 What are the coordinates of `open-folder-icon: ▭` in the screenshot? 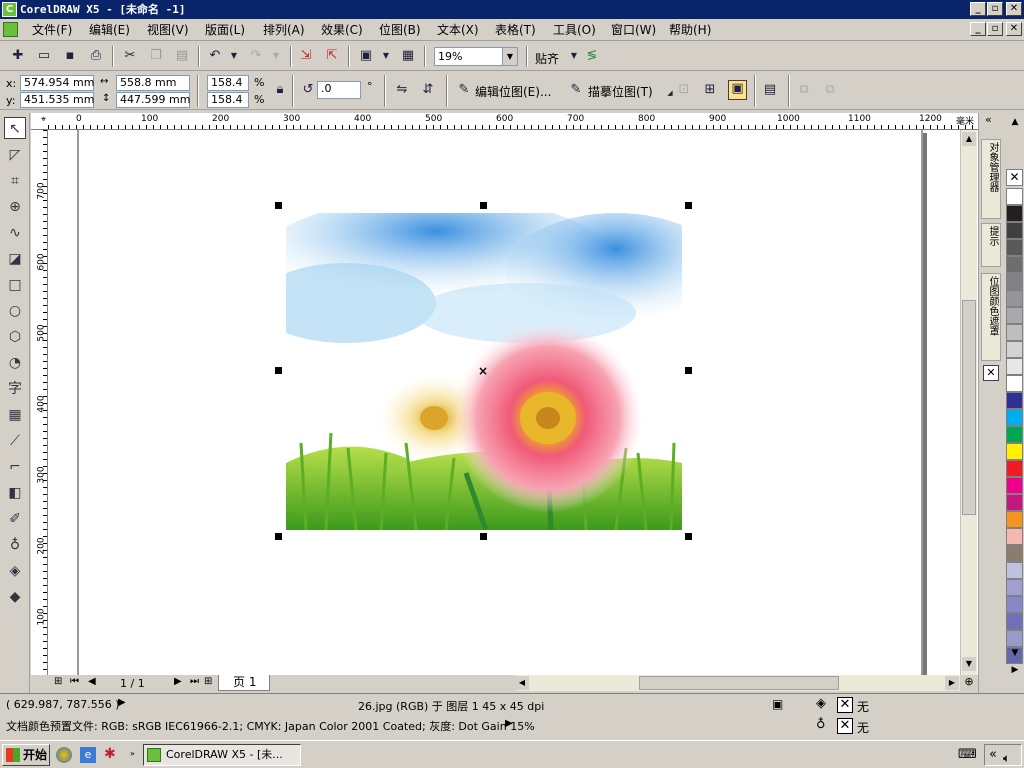 It's located at (44, 56).